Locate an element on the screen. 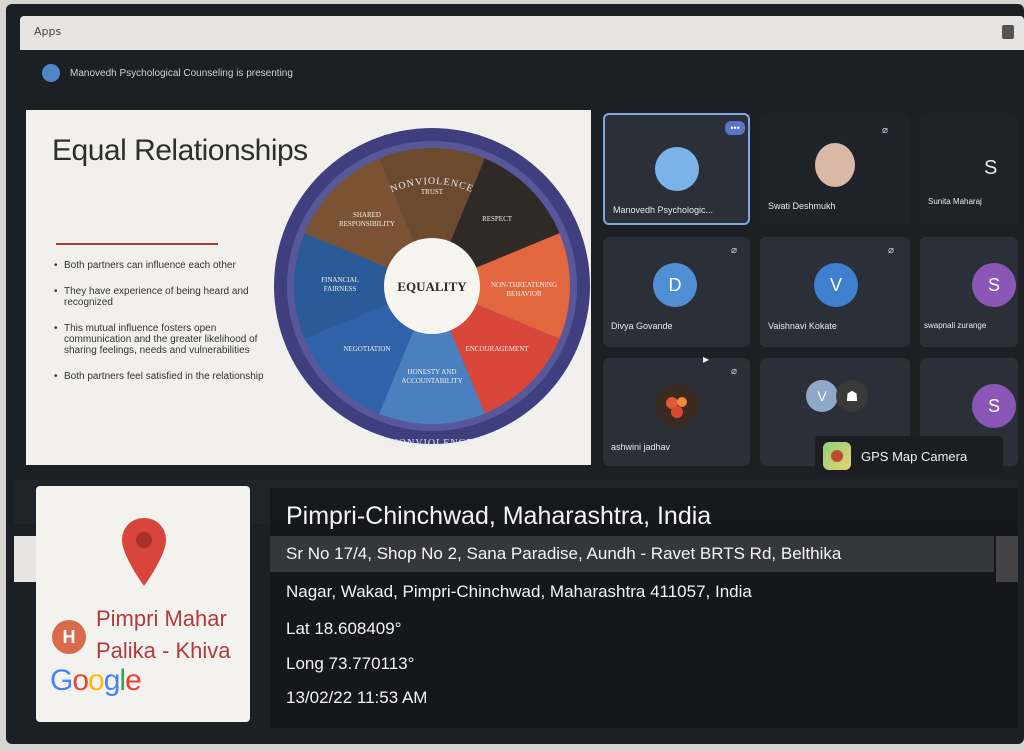 The image size is (1024, 751). wheel-segment-label: RESPECT is located at coordinates (497, 219).